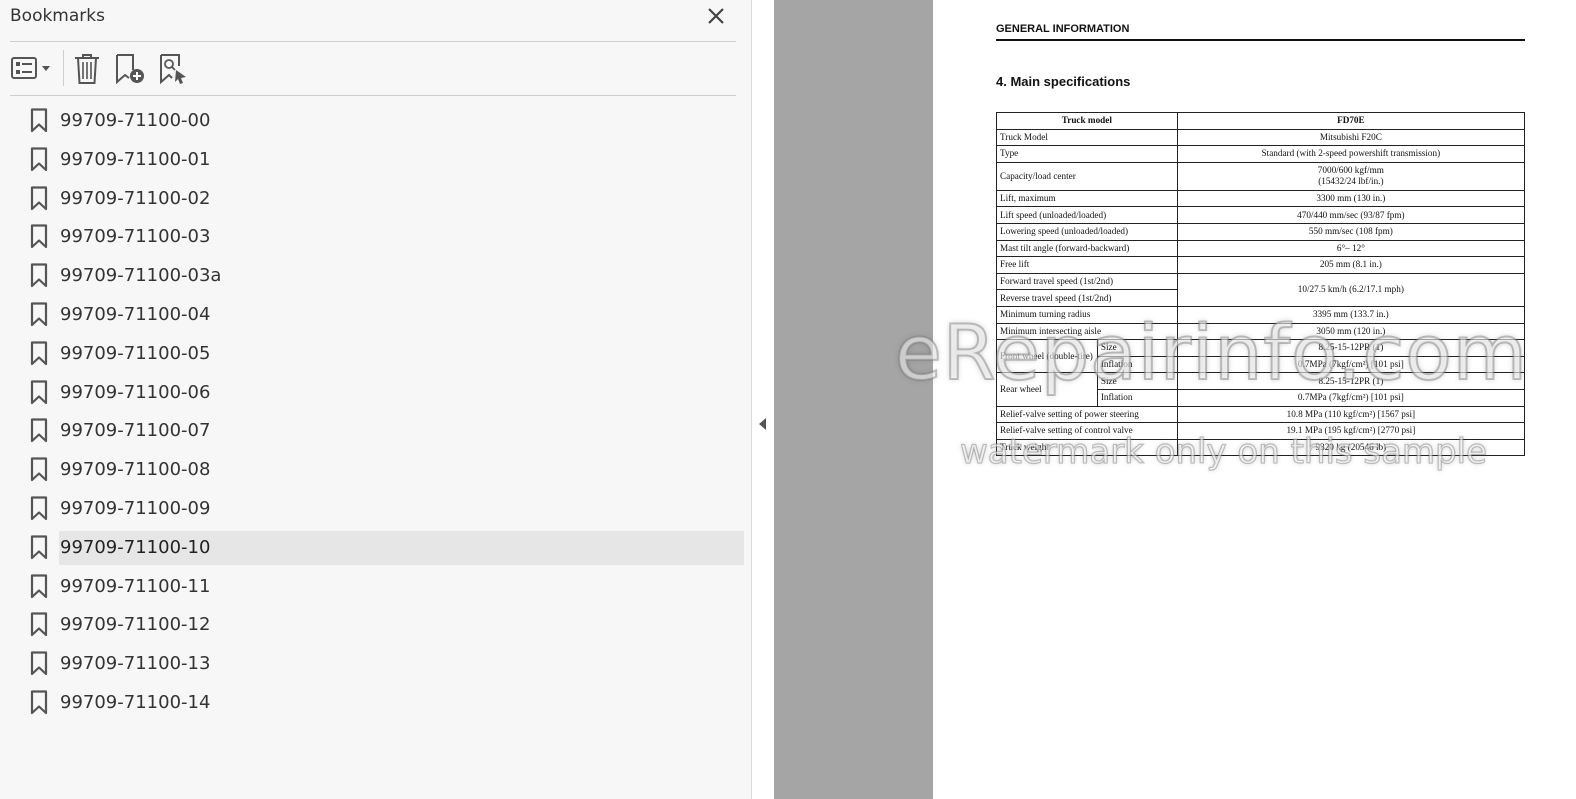  What do you see at coordinates (32, 69) in the screenshot?
I see `options-button` at bounding box center [32, 69].